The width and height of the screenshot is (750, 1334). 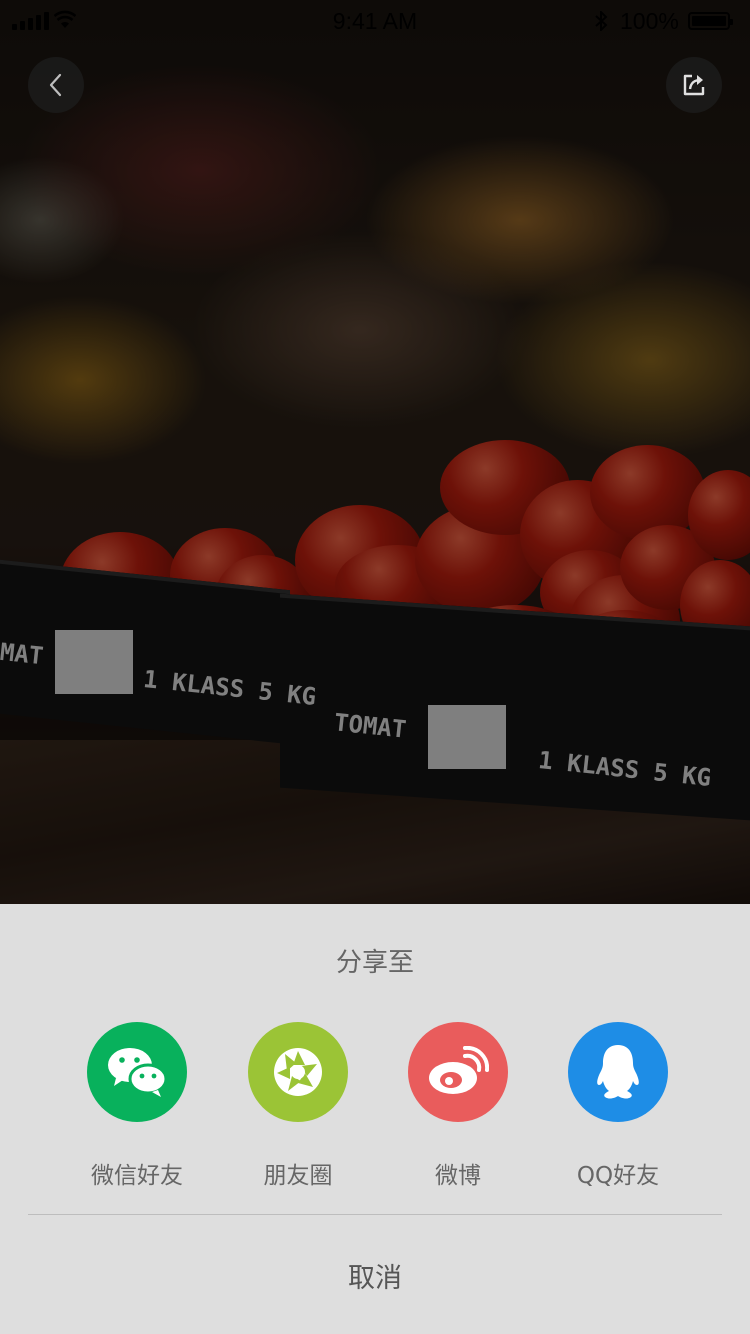 I want to click on cancel-button: 取消, so click(x=375, y=1275).